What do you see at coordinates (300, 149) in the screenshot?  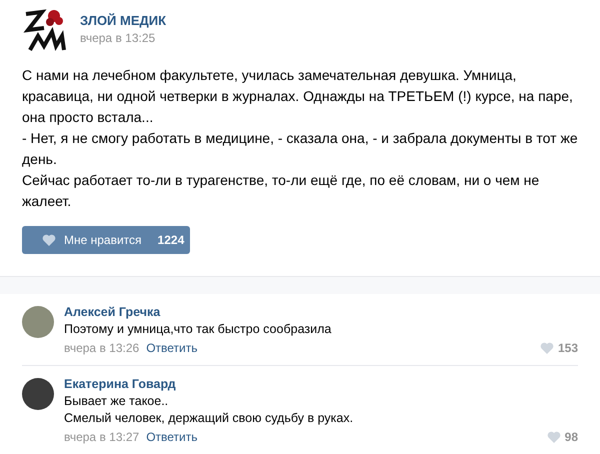 I see `post-text: - Нет, я не смогу работать в медицине, - сказала она, - и забрала документы в тот же день.` at bounding box center [300, 149].